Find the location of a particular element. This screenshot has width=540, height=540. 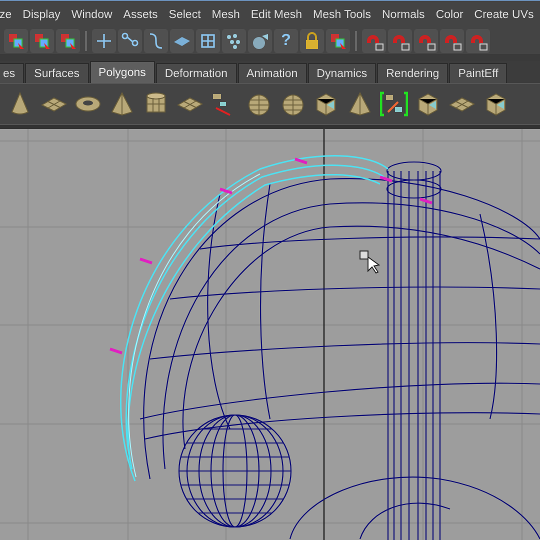

menu-item: Mesh Tools is located at coordinates (342, 14).